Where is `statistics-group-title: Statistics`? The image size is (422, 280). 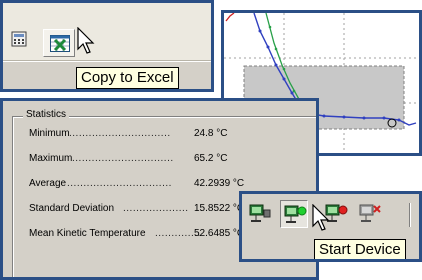 statistics-group-title: Statistics is located at coordinates (46, 114).